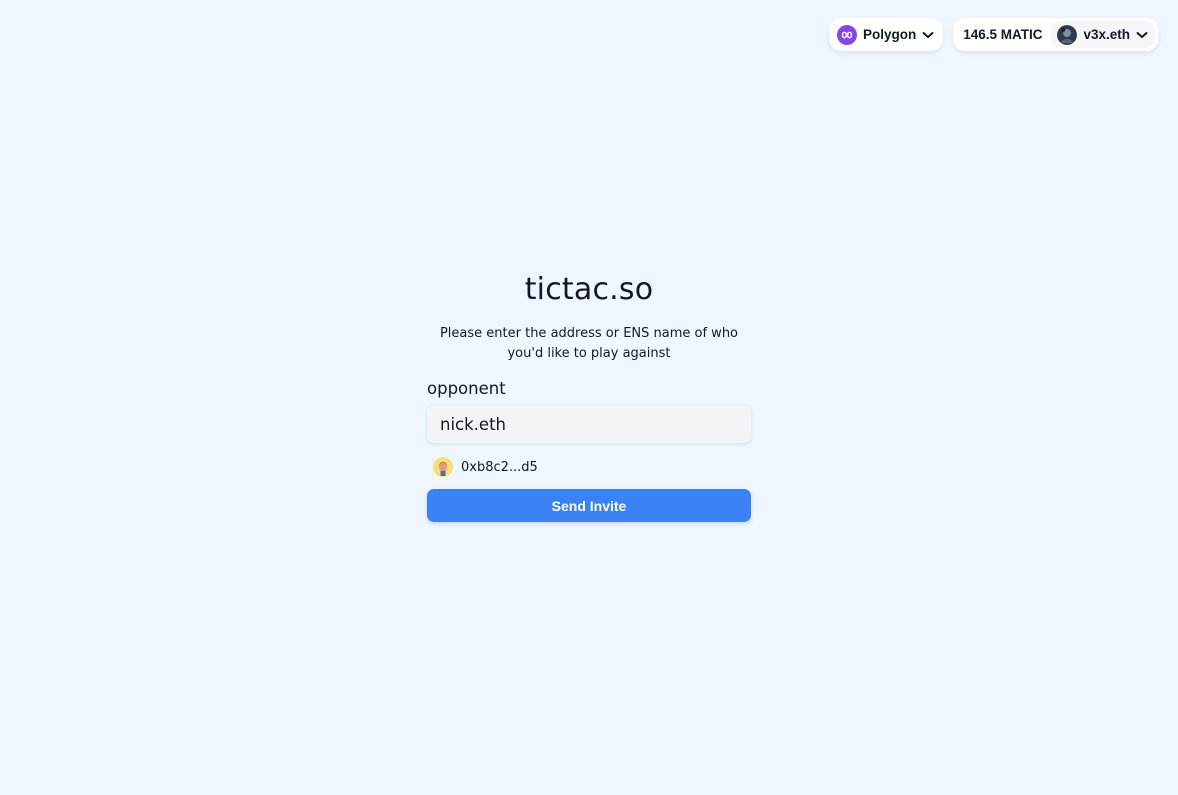  I want to click on wallet-bar: Polygon 146.5 MATIC v3x.eth, so click(993, 34).